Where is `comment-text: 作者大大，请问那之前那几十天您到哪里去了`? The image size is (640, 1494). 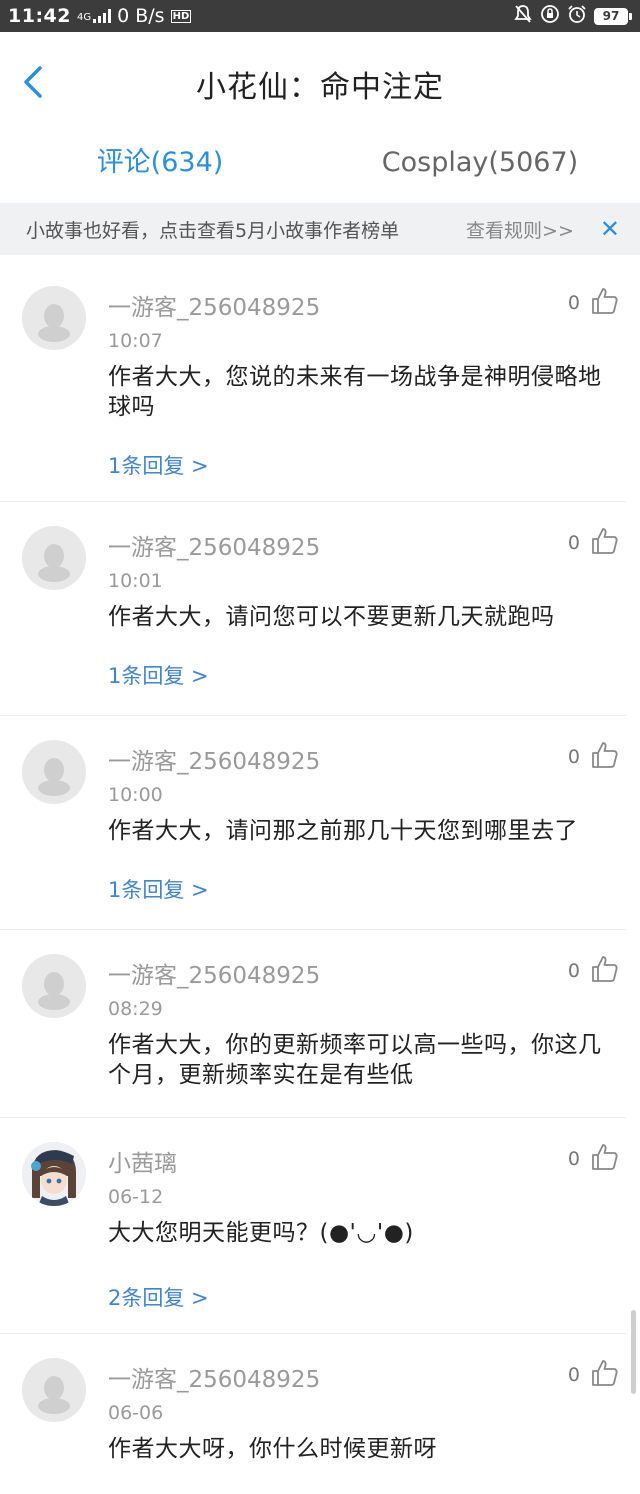
comment-text: 作者大大，请问那之前那几十天您到哪里去了 is located at coordinates (343, 831).